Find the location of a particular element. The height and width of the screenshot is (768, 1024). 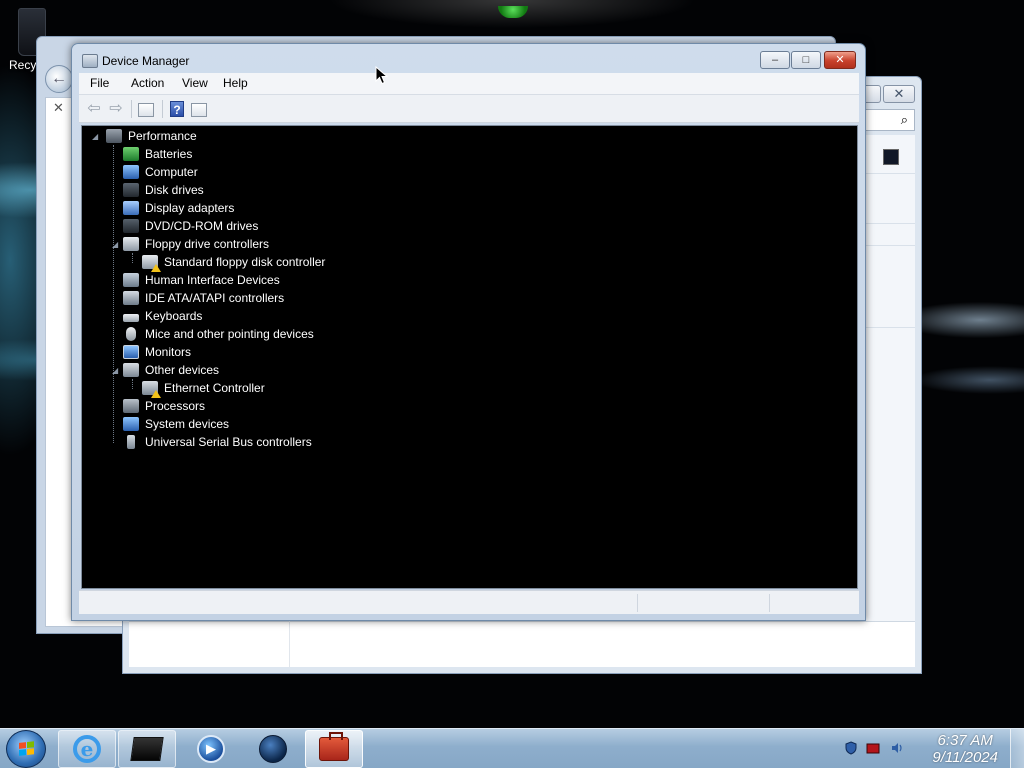

tree-node-dvd-drives: DVD/CD-ROM drives is located at coordinates (190, 226).